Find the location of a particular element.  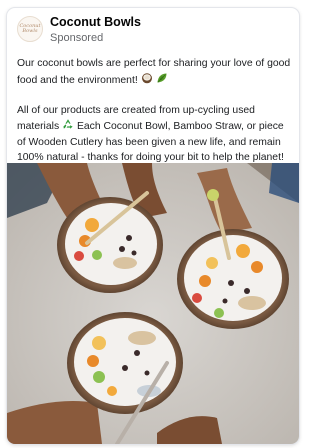

page-avatar: Coconut Bowls is located at coordinates (30, 29).